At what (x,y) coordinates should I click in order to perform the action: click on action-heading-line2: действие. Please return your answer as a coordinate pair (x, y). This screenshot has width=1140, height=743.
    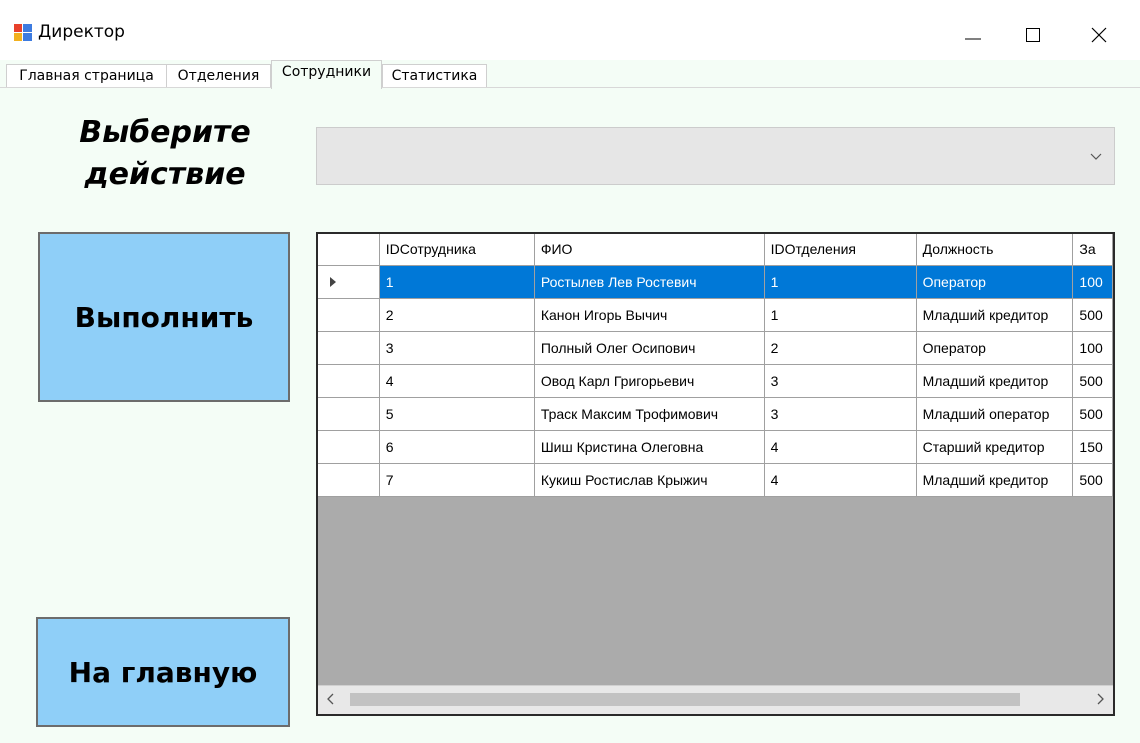
    Looking at the image, I should click on (165, 174).